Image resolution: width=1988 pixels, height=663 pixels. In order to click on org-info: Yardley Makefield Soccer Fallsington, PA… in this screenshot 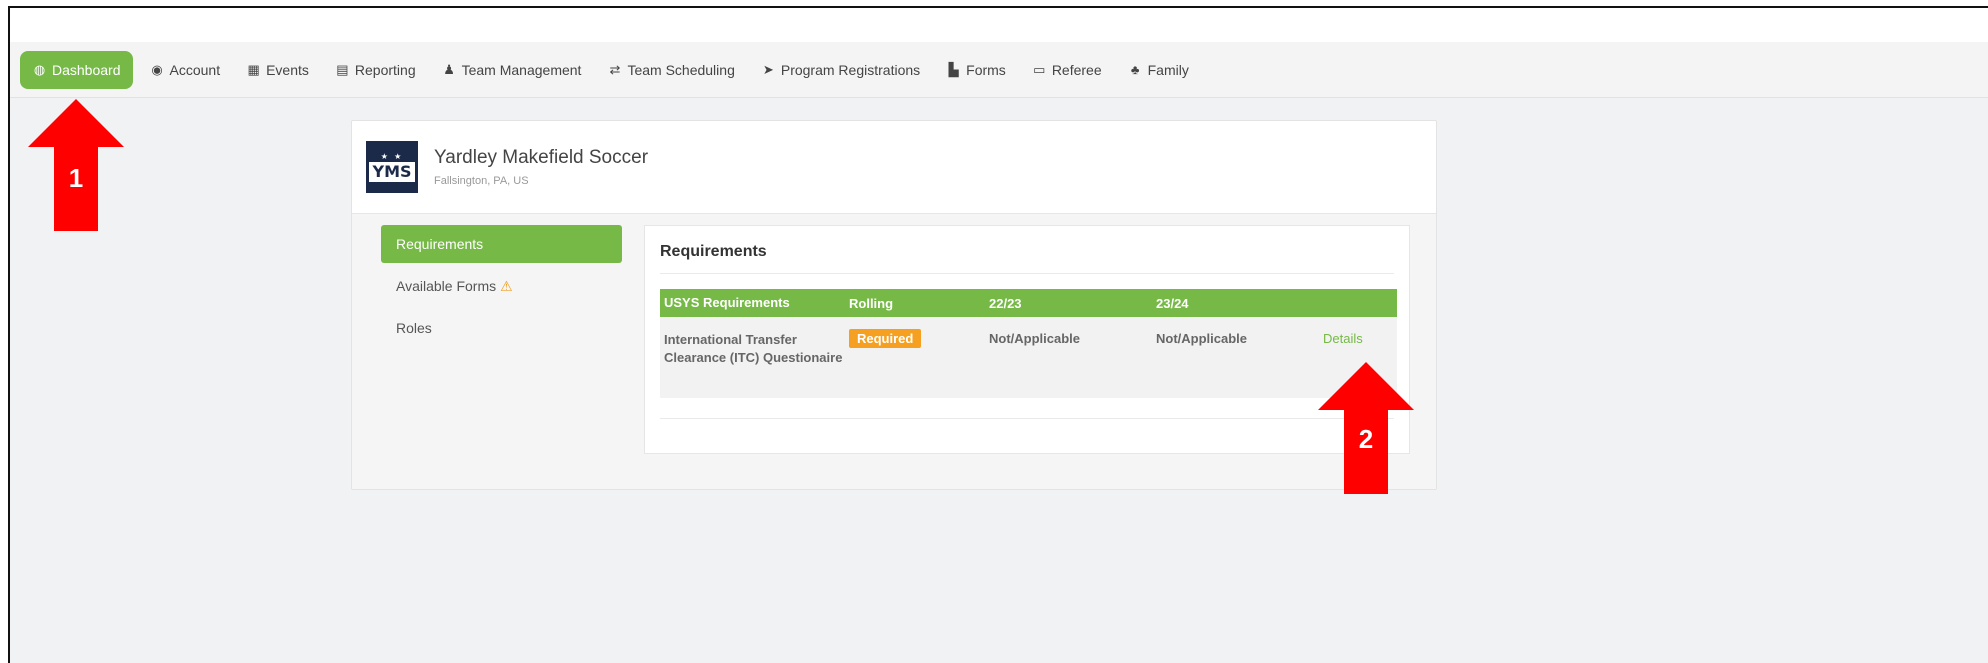, I will do `click(541, 167)`.